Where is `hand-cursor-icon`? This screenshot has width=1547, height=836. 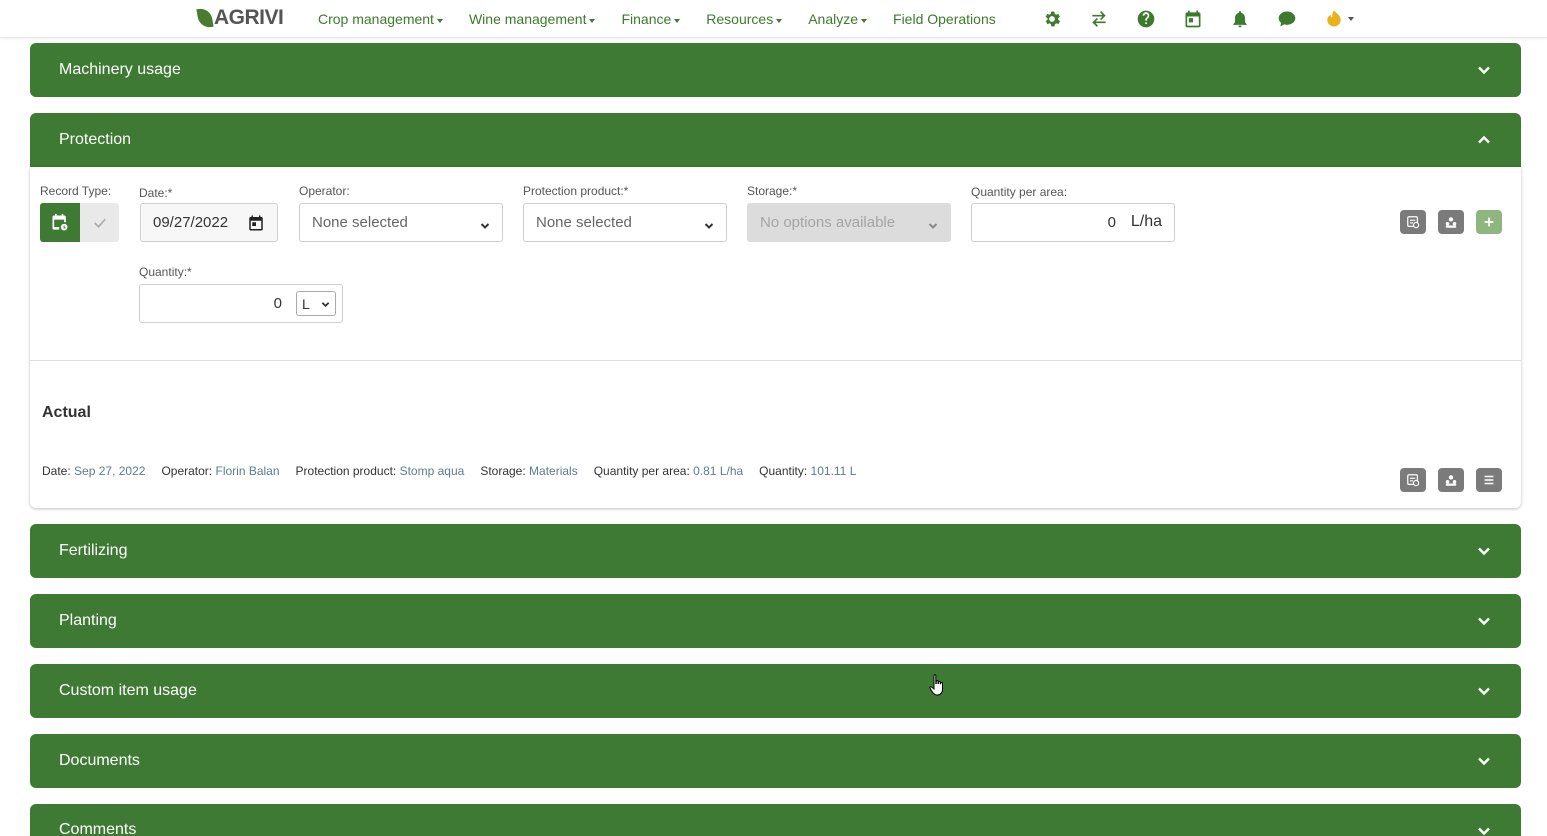
hand-cursor-icon is located at coordinates (936, 685).